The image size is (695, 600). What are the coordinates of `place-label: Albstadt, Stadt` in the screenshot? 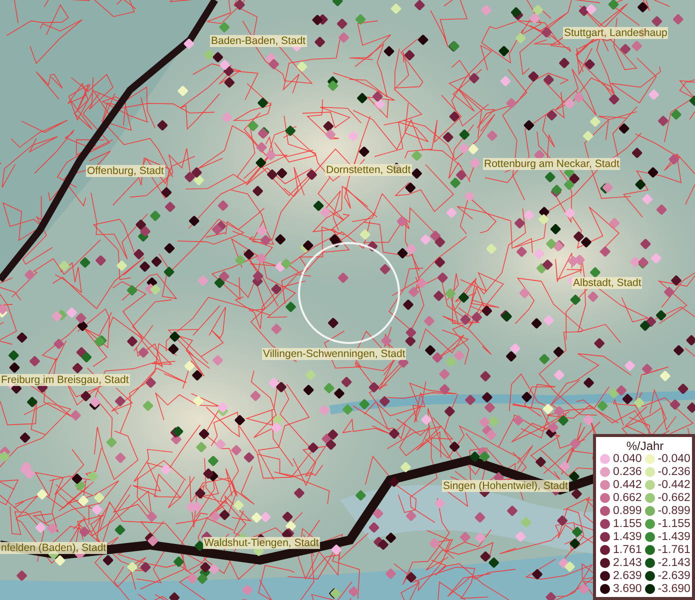 It's located at (607, 283).